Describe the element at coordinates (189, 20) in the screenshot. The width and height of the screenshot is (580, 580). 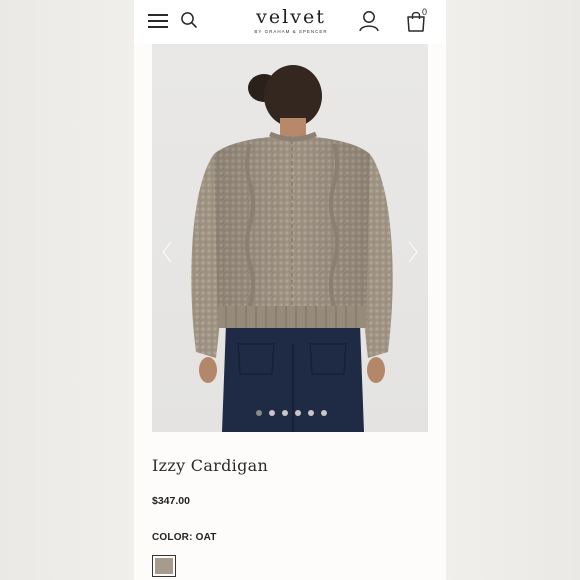
I see `search-icon` at that location.